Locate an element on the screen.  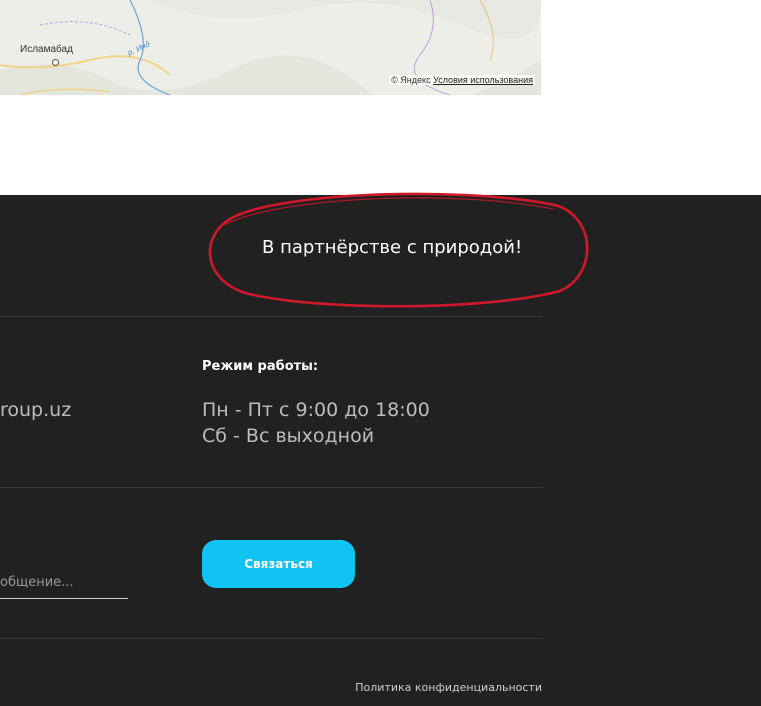
map-copyright: © Яндекс is located at coordinates (411, 80).